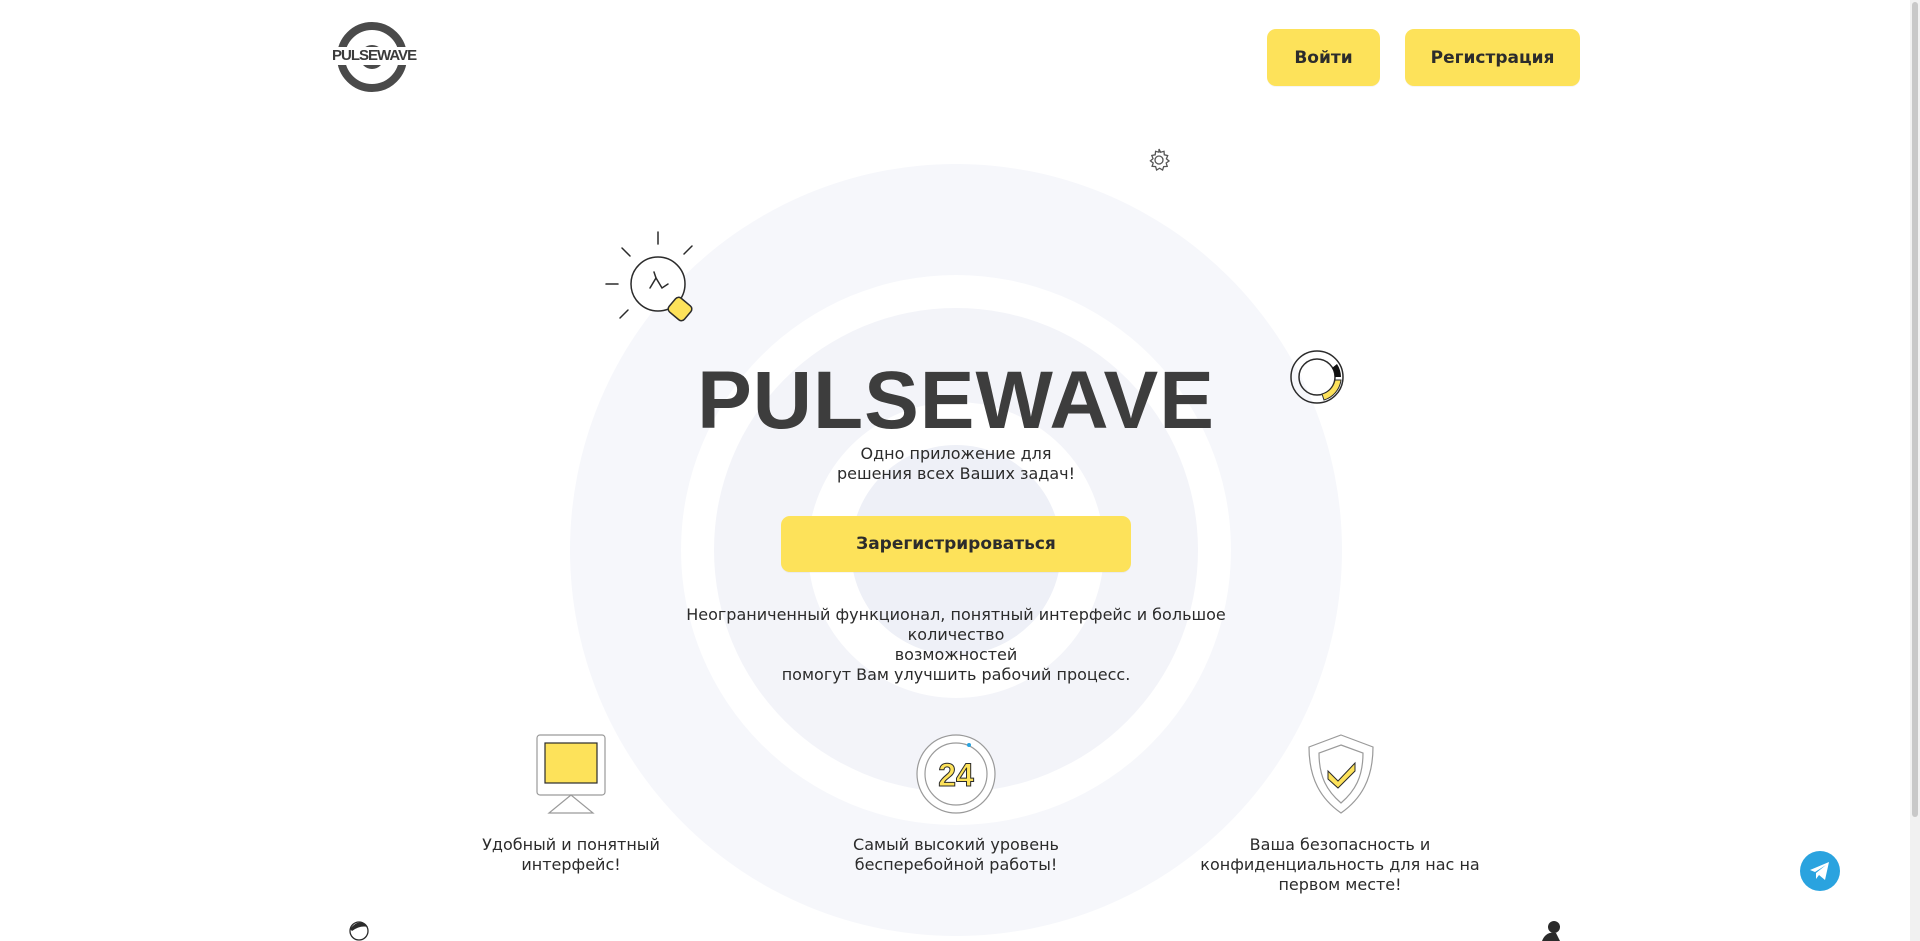 The height and width of the screenshot is (941, 1920). I want to click on hero-title: PULSEWAVE, so click(956, 400).